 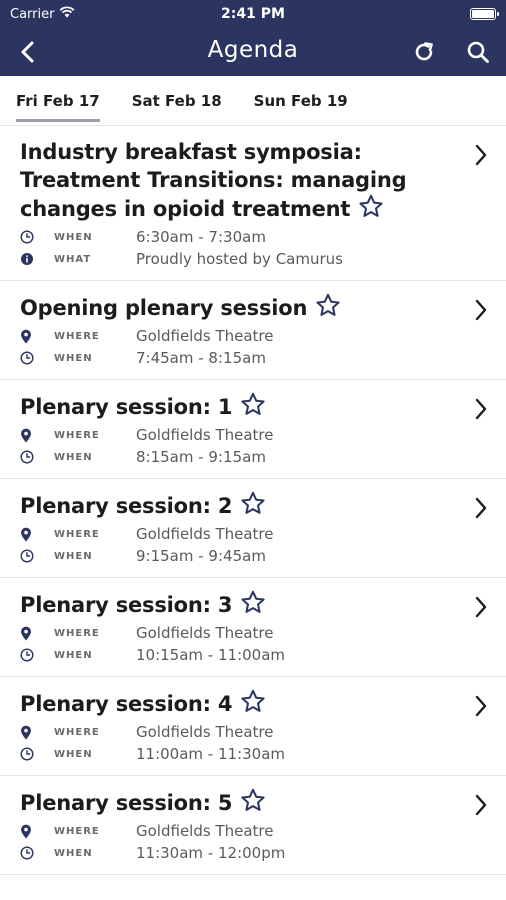 I want to click on battery-icon, so click(x=484, y=14).